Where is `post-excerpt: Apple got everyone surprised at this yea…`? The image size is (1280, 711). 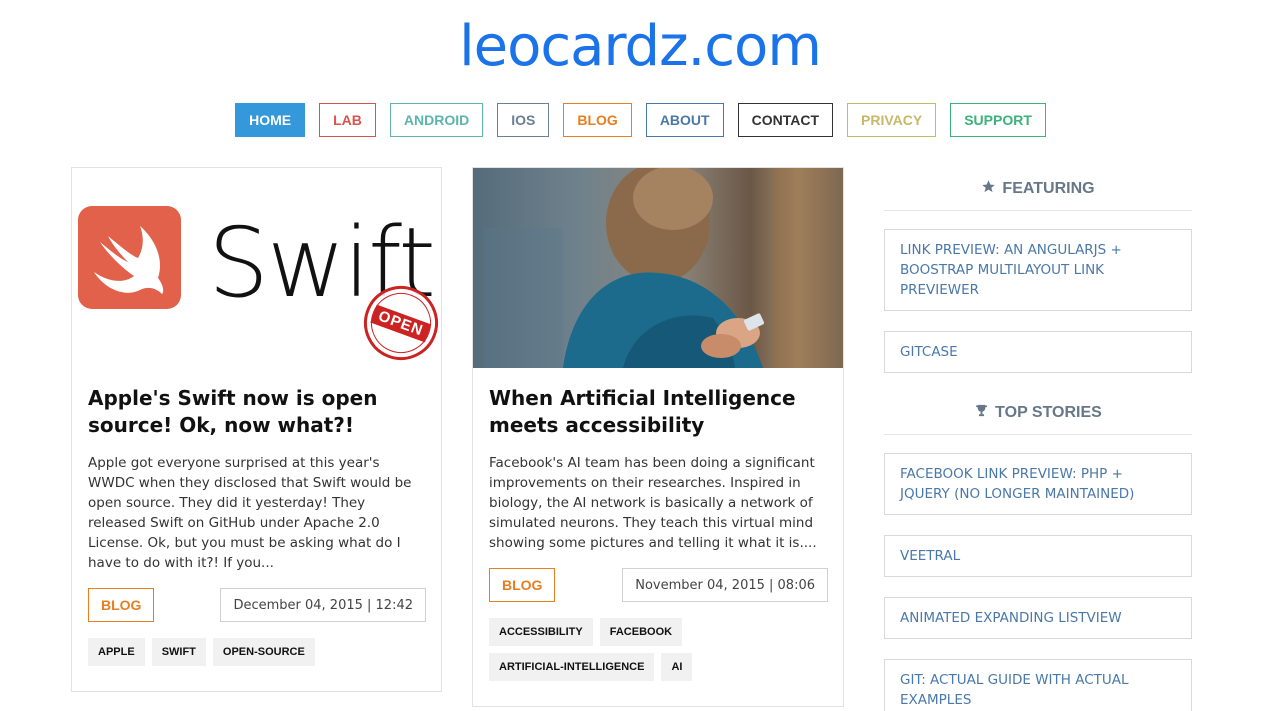
post-excerpt: Apple got everyone surprised at this yea… is located at coordinates (250, 513).